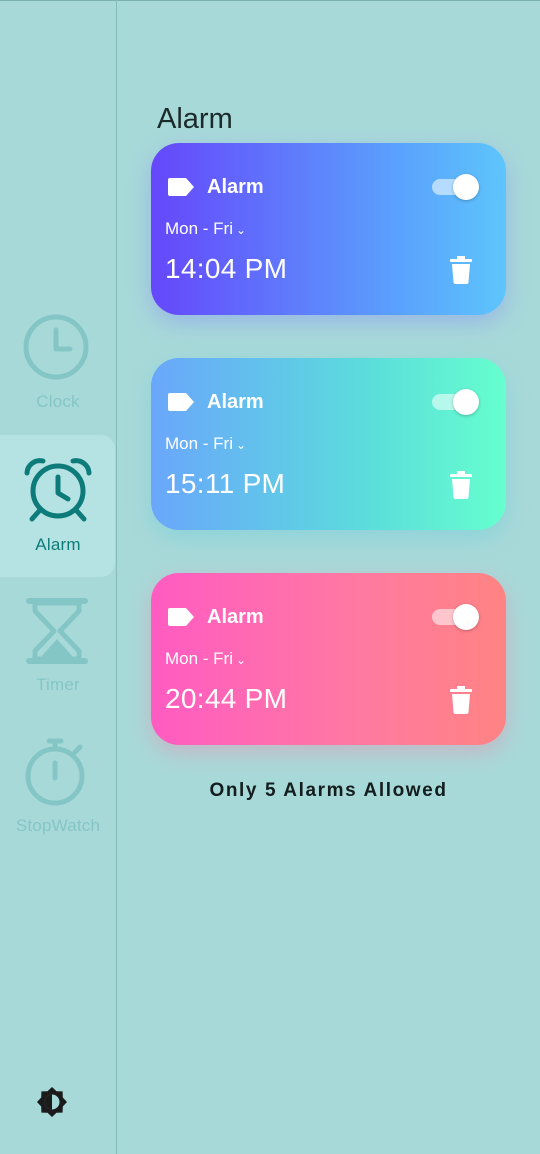  What do you see at coordinates (58, 825) in the screenshot?
I see `sidebar-item-label: StopWatch` at bounding box center [58, 825].